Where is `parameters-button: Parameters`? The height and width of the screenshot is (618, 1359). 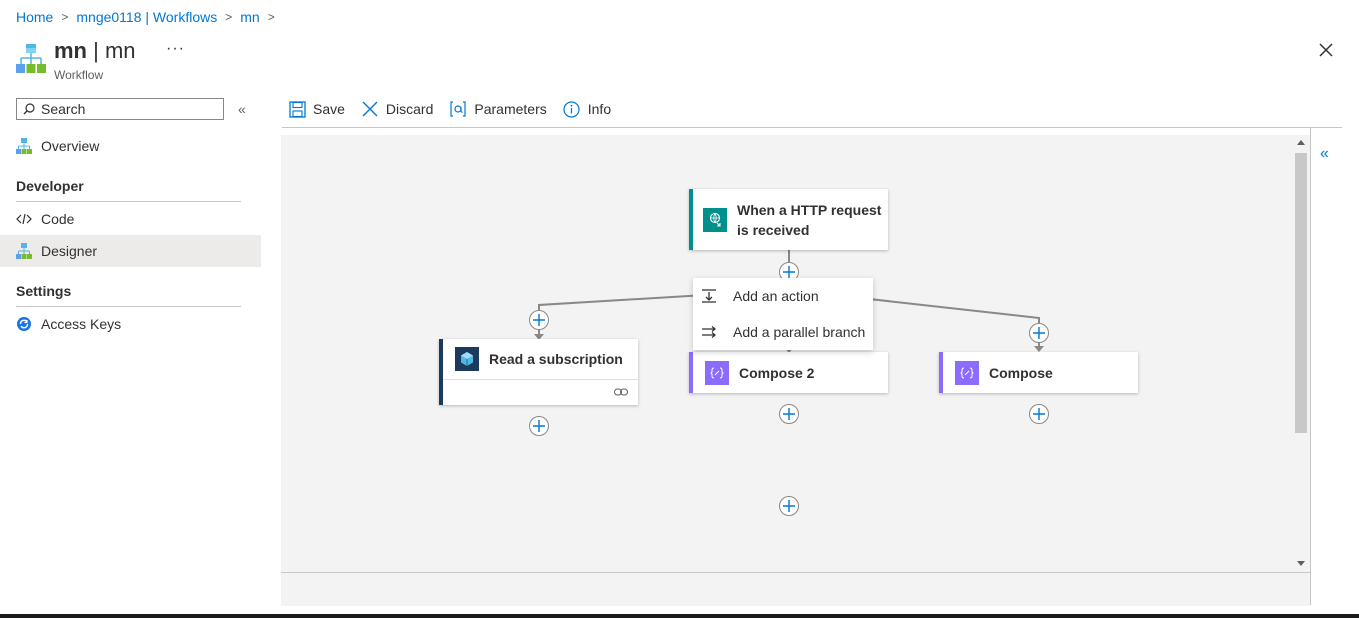 parameters-button: Parameters is located at coordinates (498, 109).